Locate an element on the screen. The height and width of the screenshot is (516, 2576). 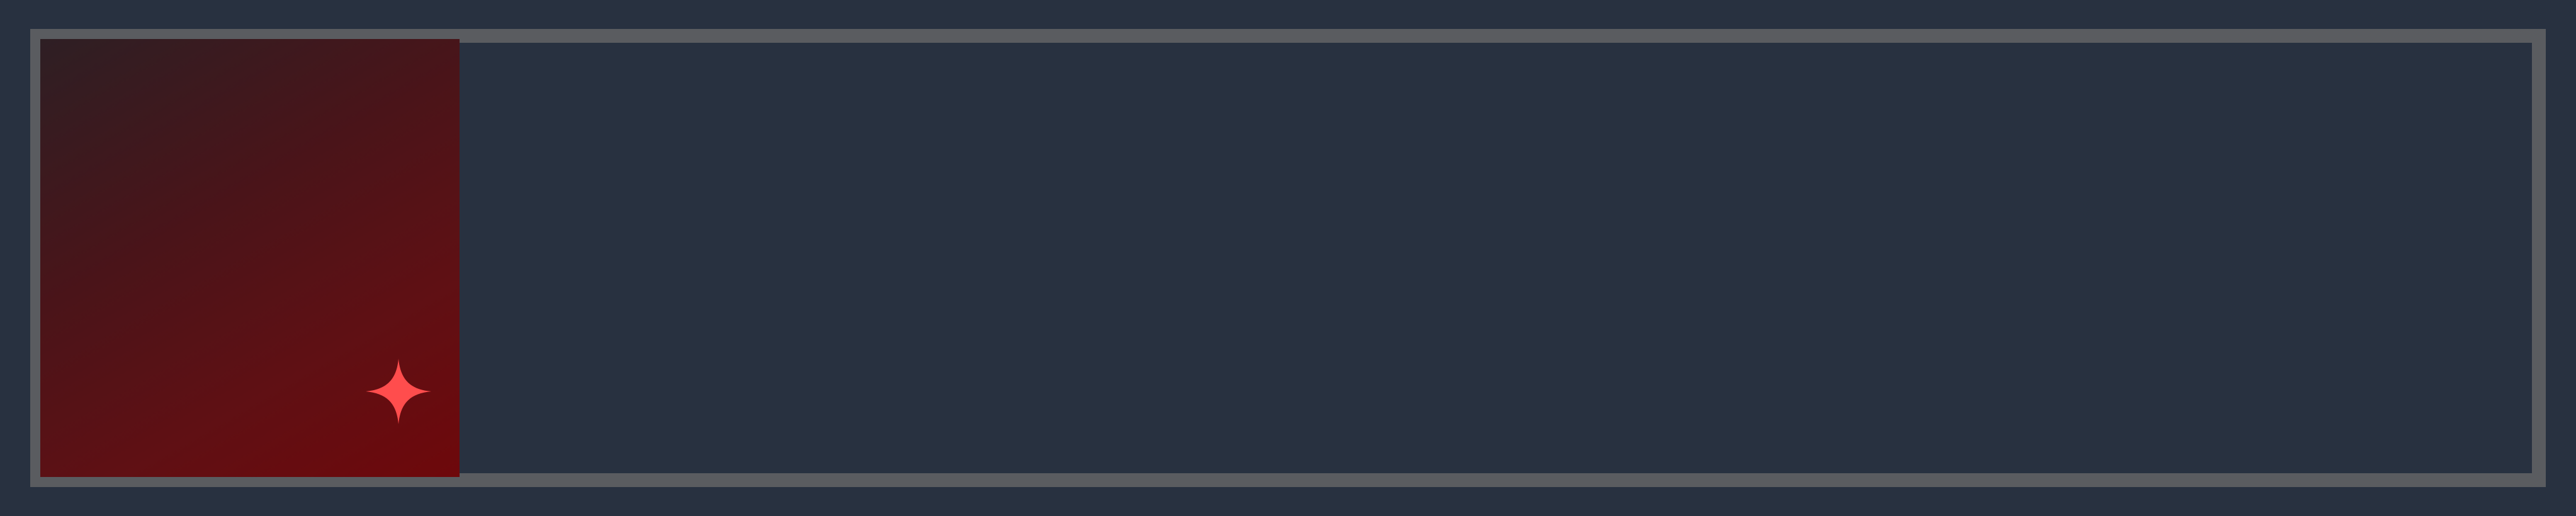
sparkle-icon is located at coordinates (398, 391).